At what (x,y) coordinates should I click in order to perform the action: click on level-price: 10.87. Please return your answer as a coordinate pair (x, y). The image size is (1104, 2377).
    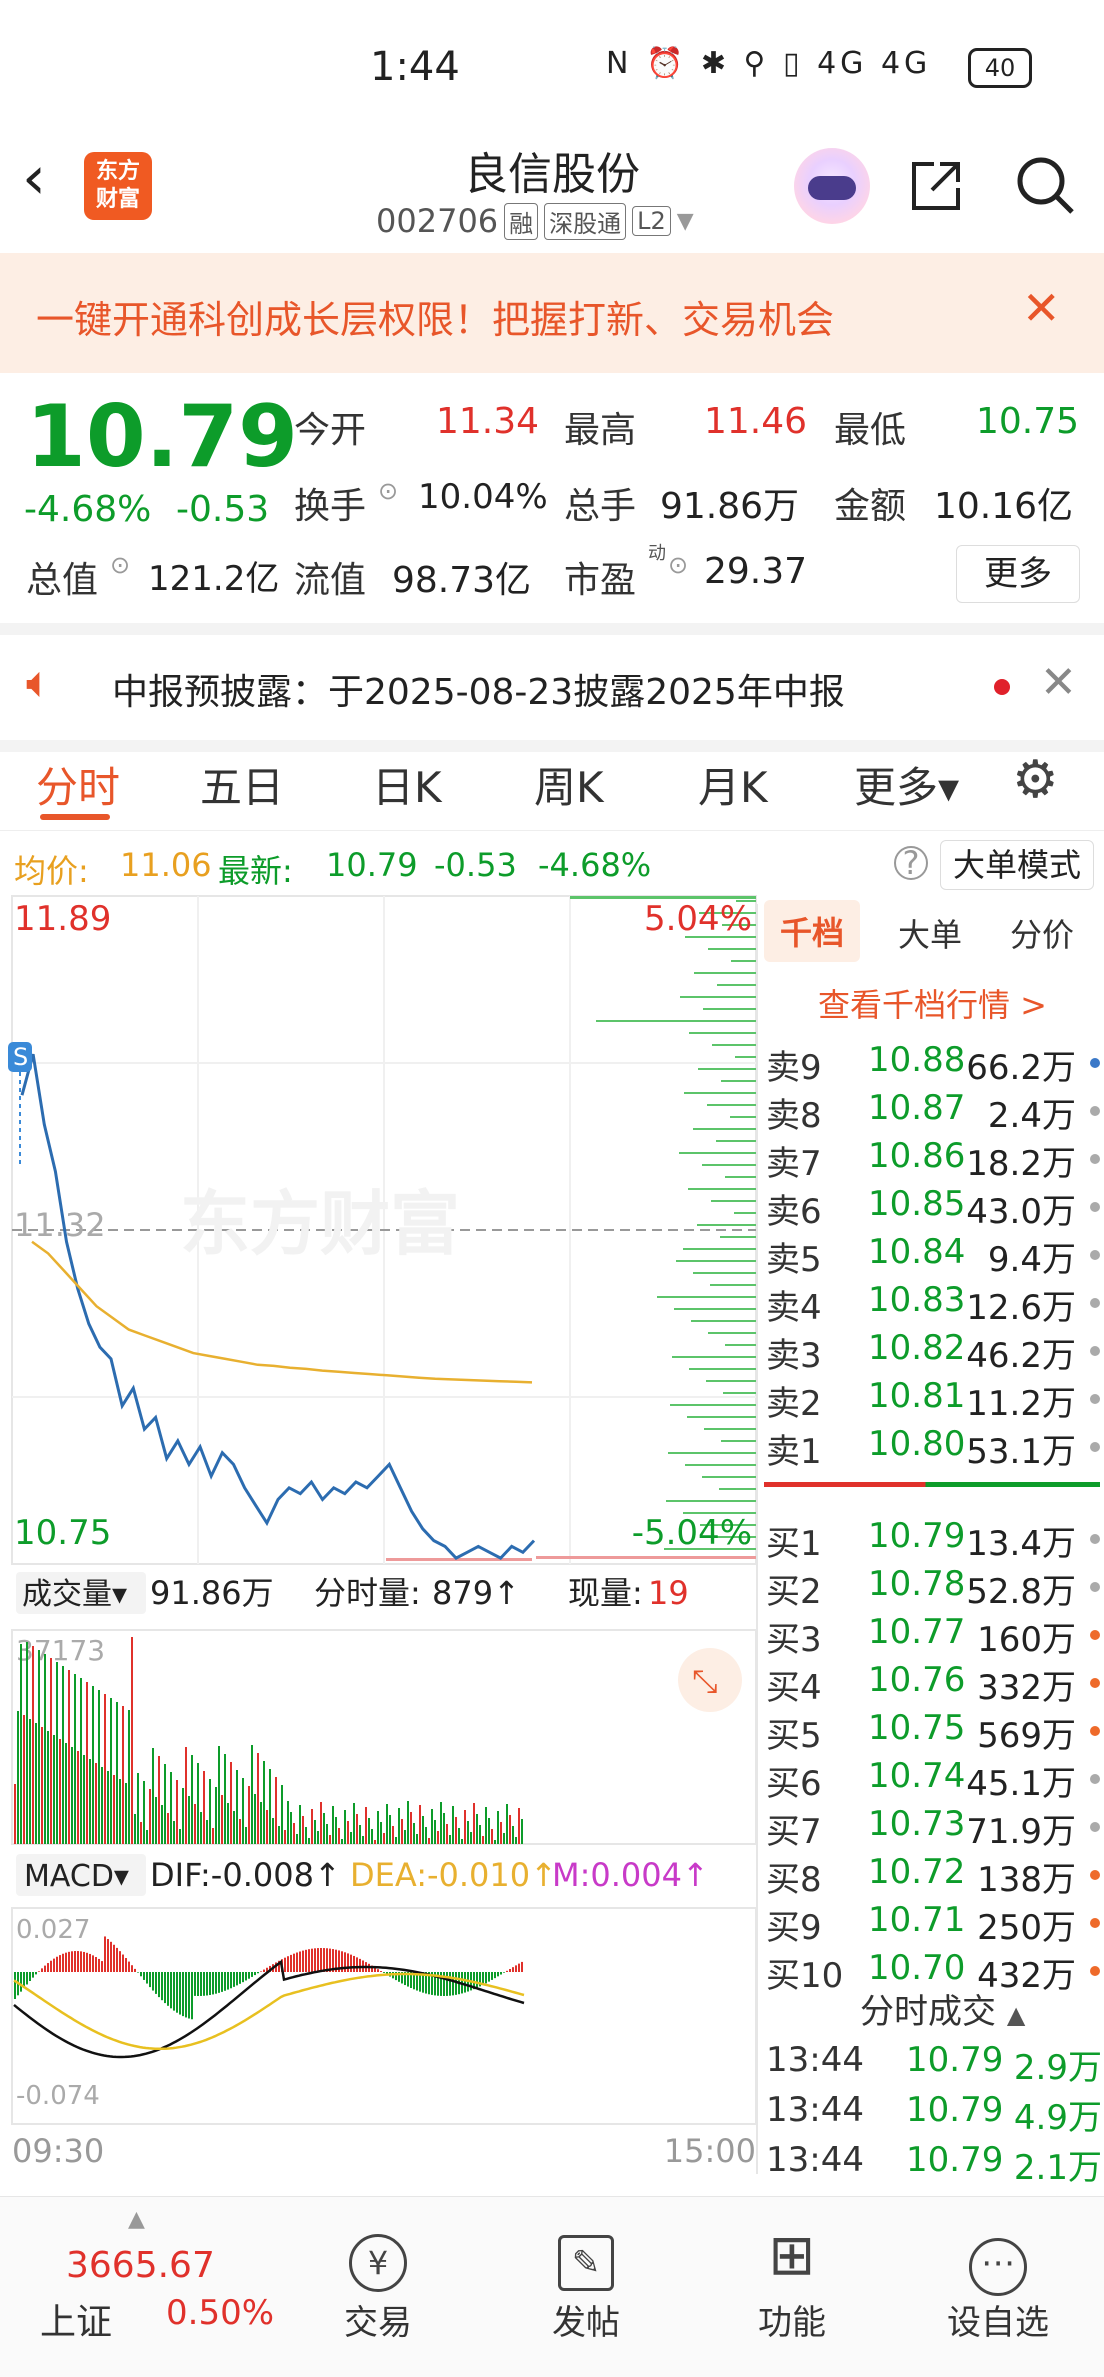
    Looking at the image, I should click on (917, 1108).